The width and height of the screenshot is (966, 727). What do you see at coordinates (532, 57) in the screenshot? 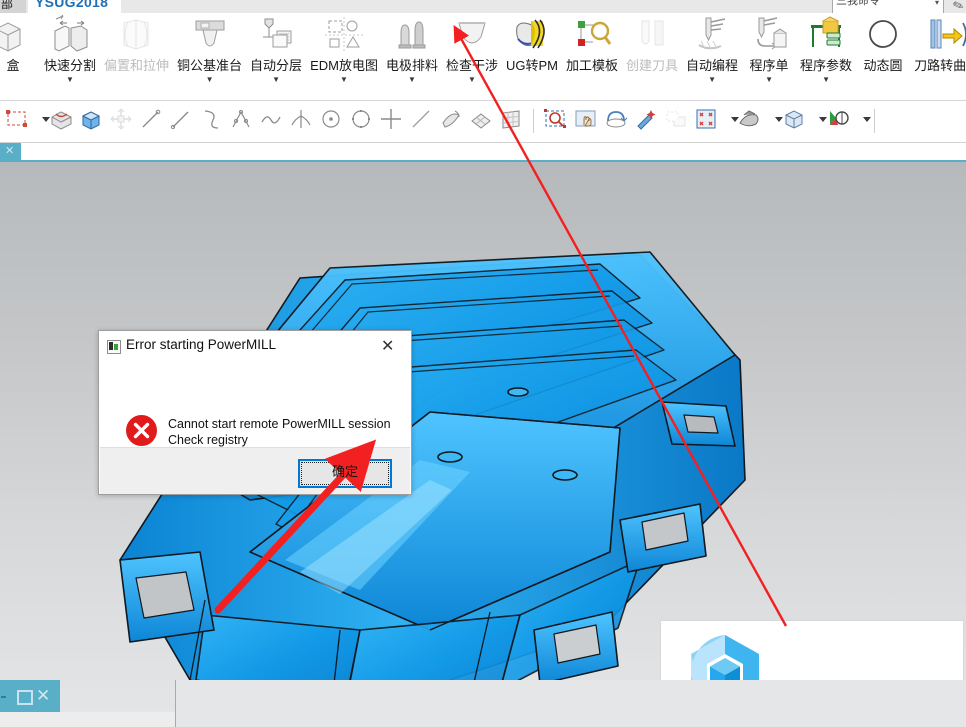
I see `ribbon-item-ug-to-pm: UG转PM▼` at bounding box center [532, 57].